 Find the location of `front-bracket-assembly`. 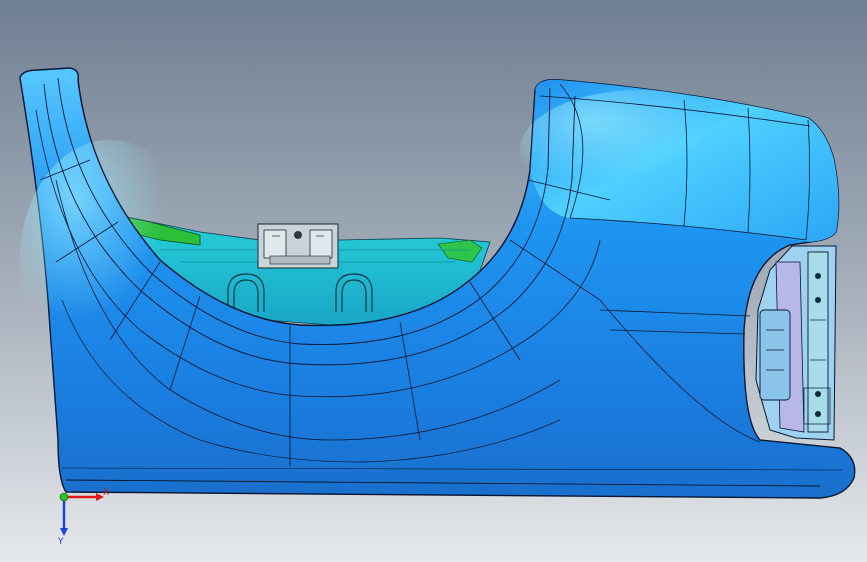

front-bracket-assembly is located at coordinates (796, 343).